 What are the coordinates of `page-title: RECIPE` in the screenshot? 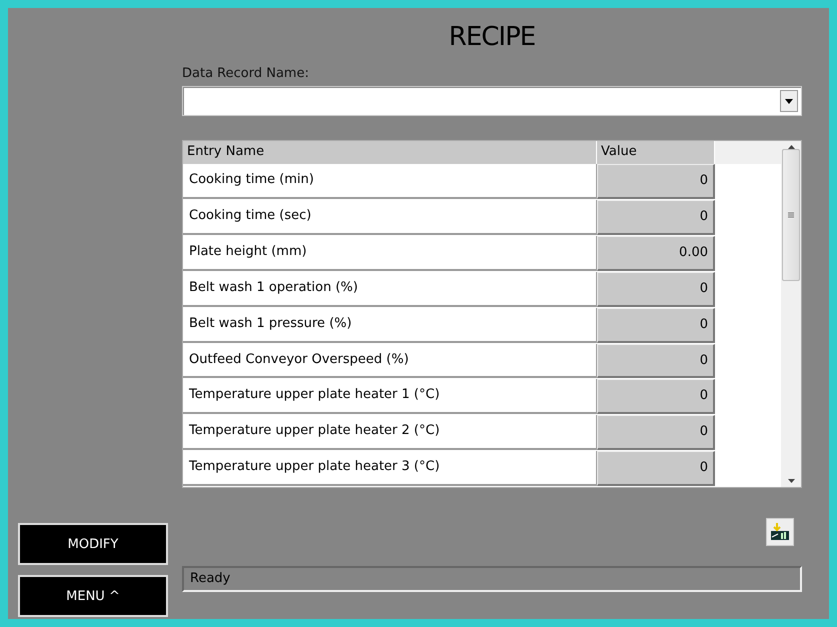 It's located at (492, 38).